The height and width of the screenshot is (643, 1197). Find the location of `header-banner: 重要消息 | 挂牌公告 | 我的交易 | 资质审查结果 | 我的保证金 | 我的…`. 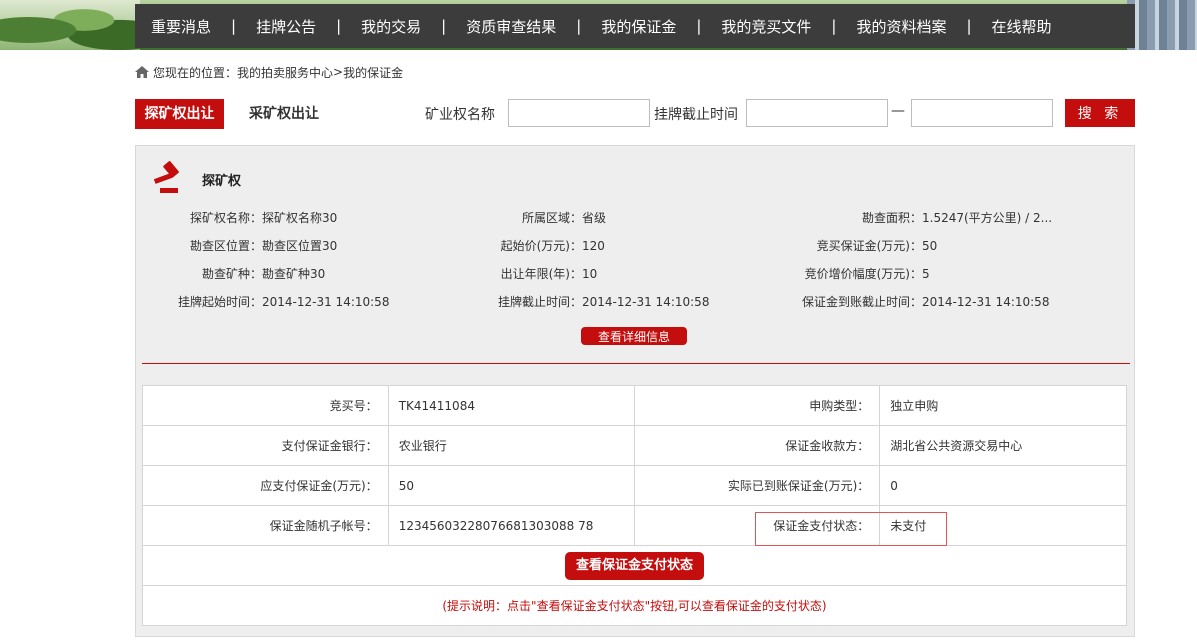

header-banner: 重要消息 | 挂牌公告 | 我的交易 | 资质审查结果 | 我的保证金 | 我的… is located at coordinates (598, 25).